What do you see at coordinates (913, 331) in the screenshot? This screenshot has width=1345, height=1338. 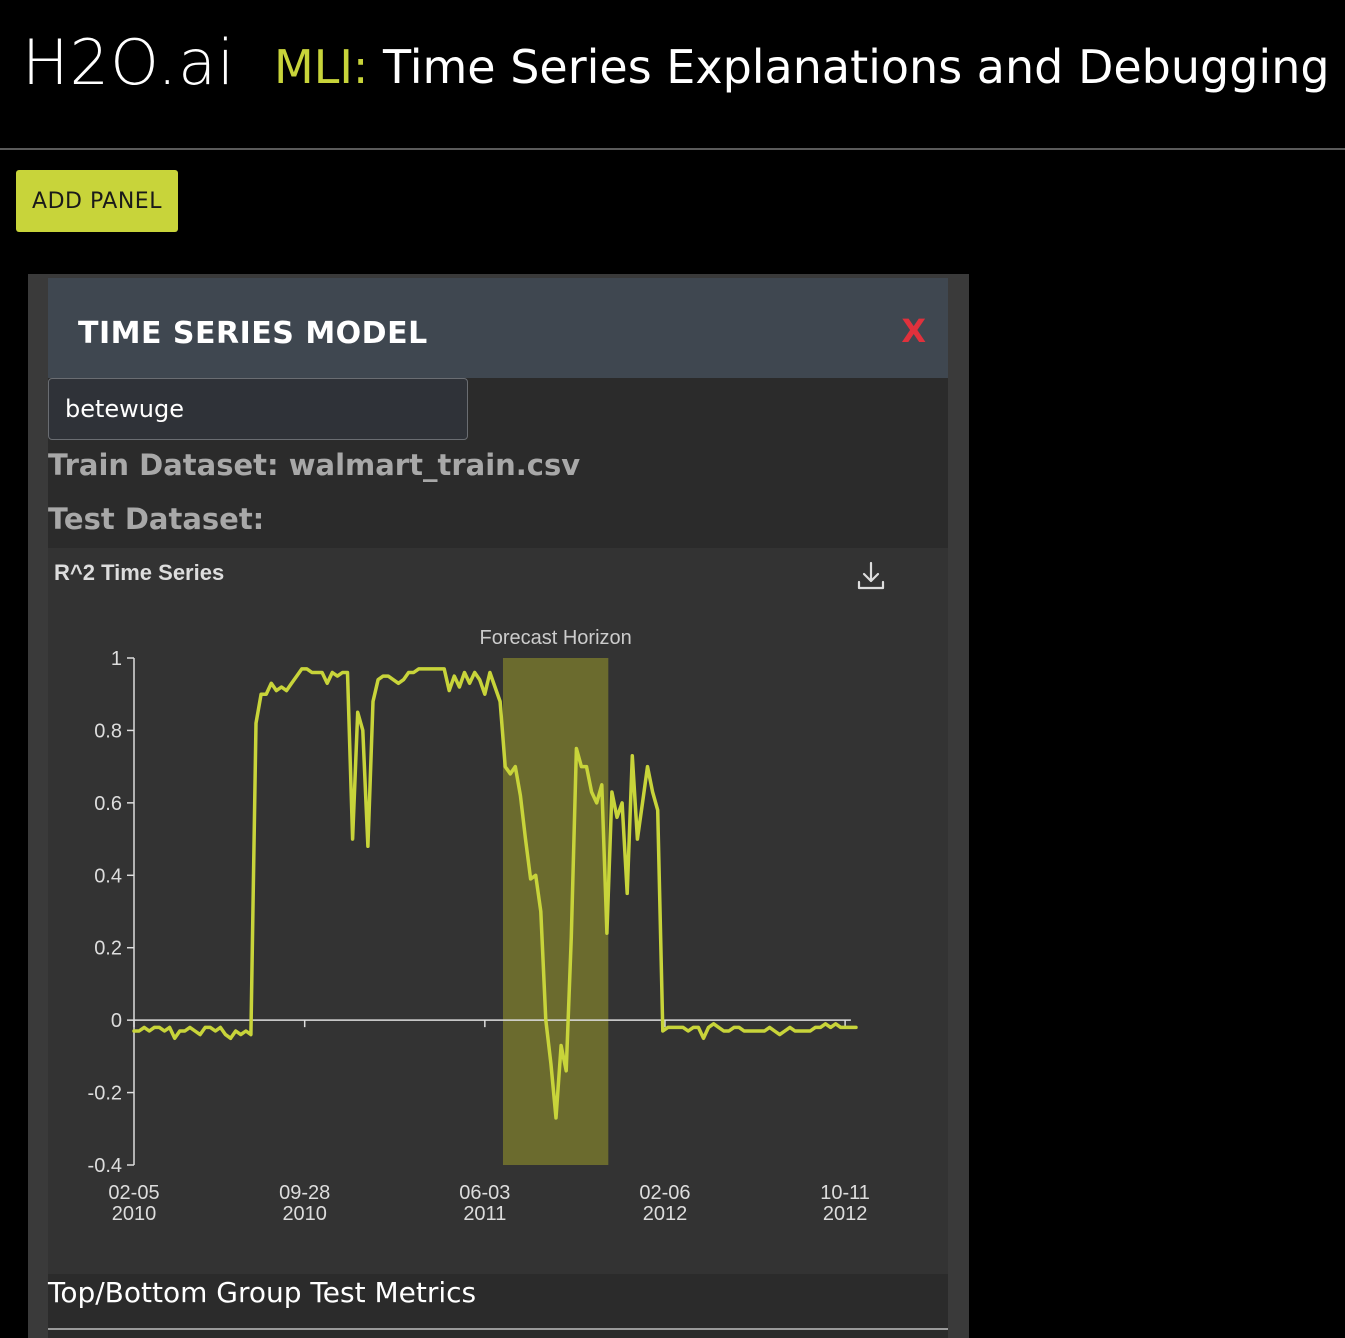 I see `close-icon: X` at bounding box center [913, 331].